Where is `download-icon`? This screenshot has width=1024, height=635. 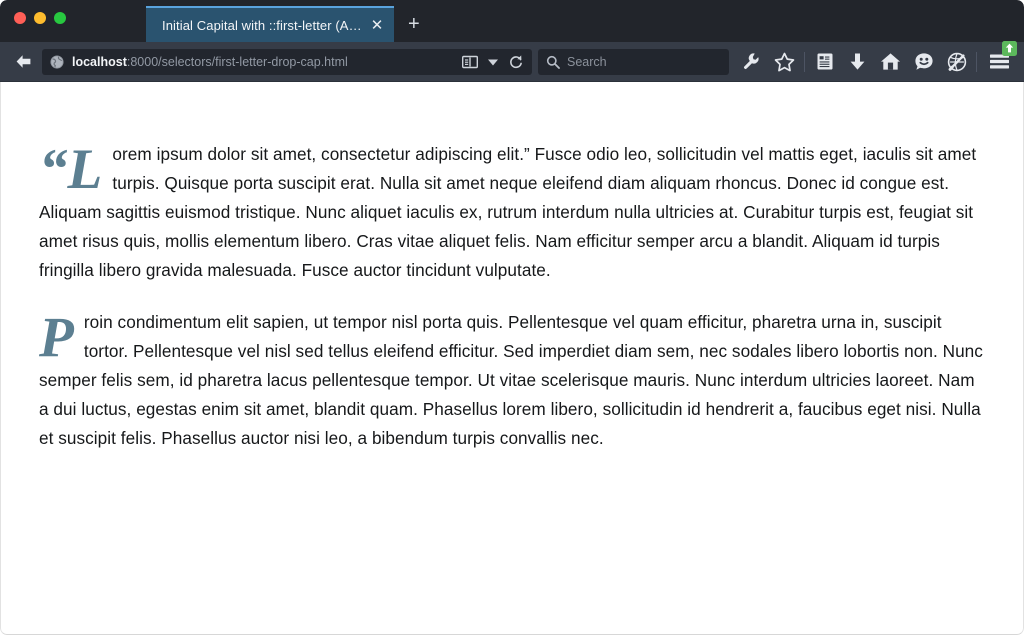
download-icon is located at coordinates (857, 62).